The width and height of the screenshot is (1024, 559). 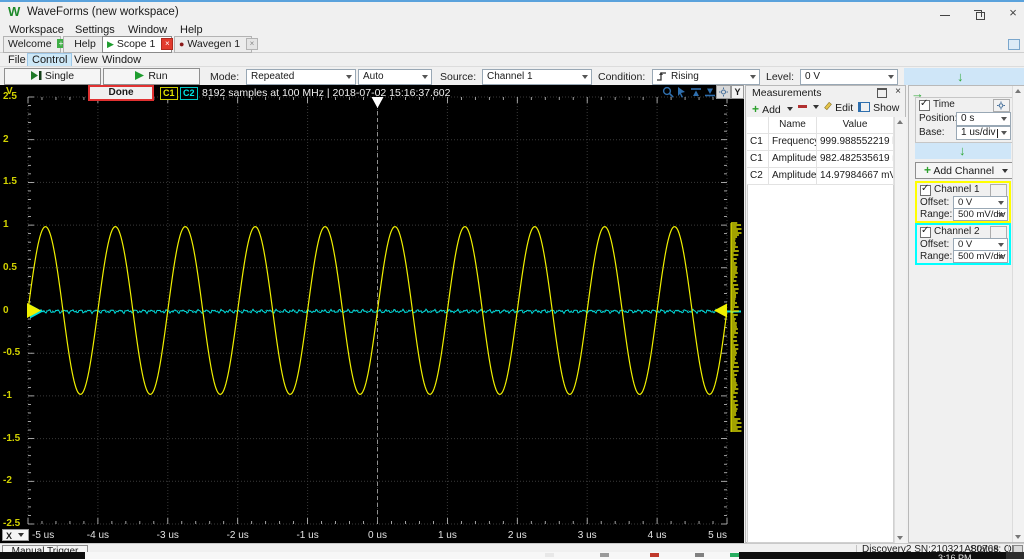 What do you see at coordinates (191, 30) in the screenshot?
I see `menu-help: Help` at bounding box center [191, 30].